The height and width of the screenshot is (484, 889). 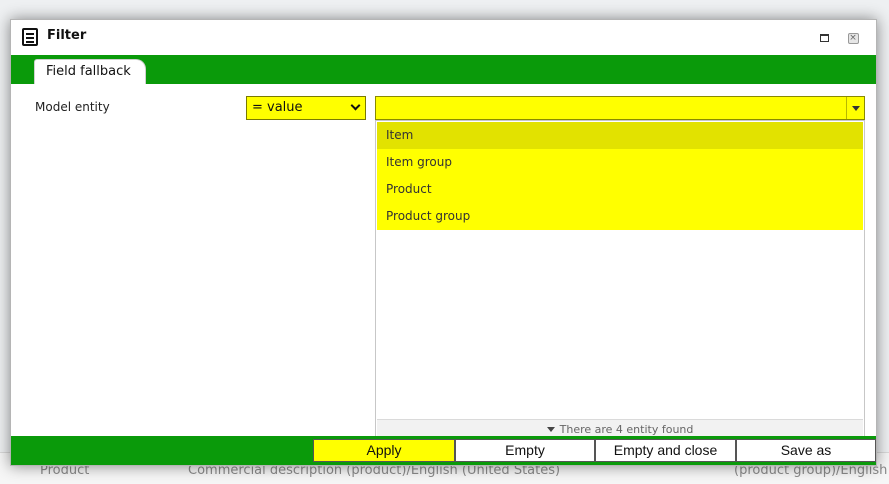 I want to click on chevron-down-icon, so click(x=355, y=105).